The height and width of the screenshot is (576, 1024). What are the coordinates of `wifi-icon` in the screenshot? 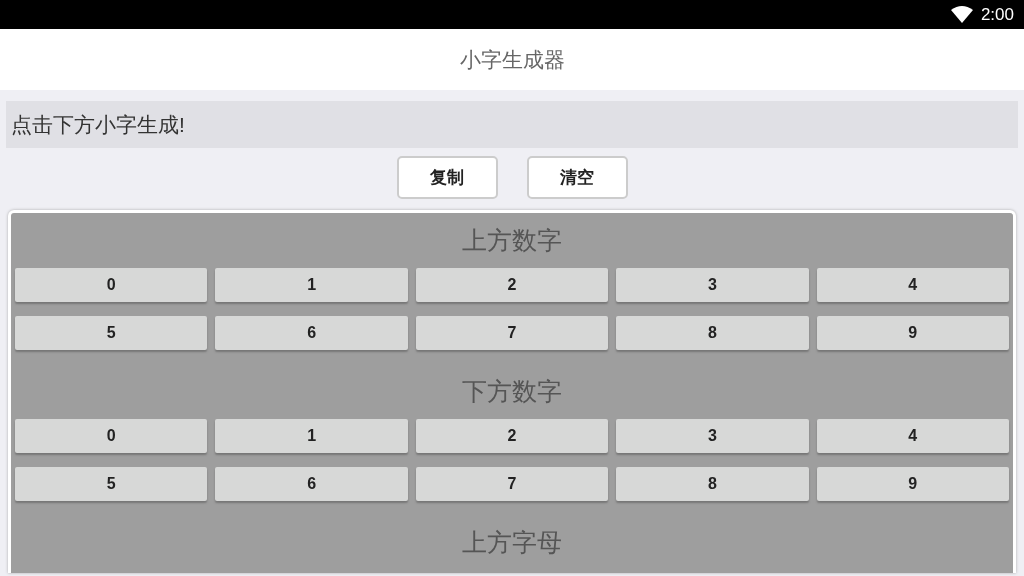 It's located at (961, 14).